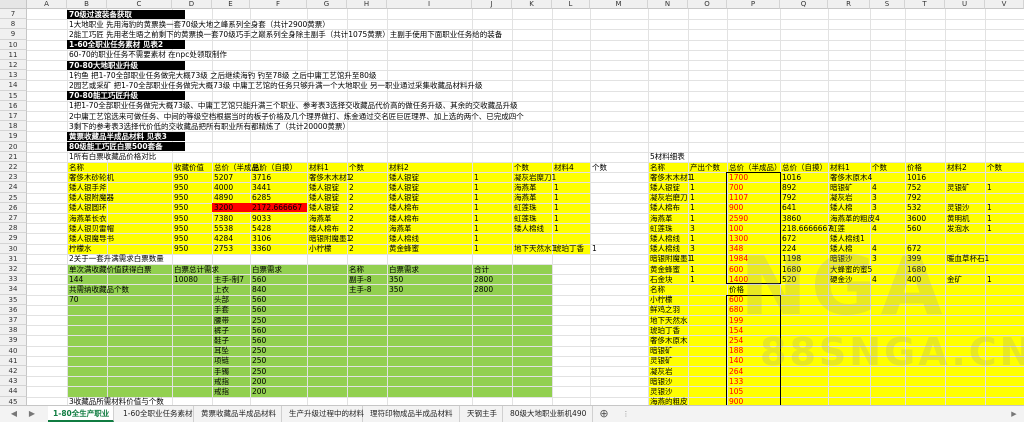 This screenshot has height=422, width=1024. Describe the element at coordinates (840, 248) in the screenshot. I see `cell: 矮人棉` at that location.